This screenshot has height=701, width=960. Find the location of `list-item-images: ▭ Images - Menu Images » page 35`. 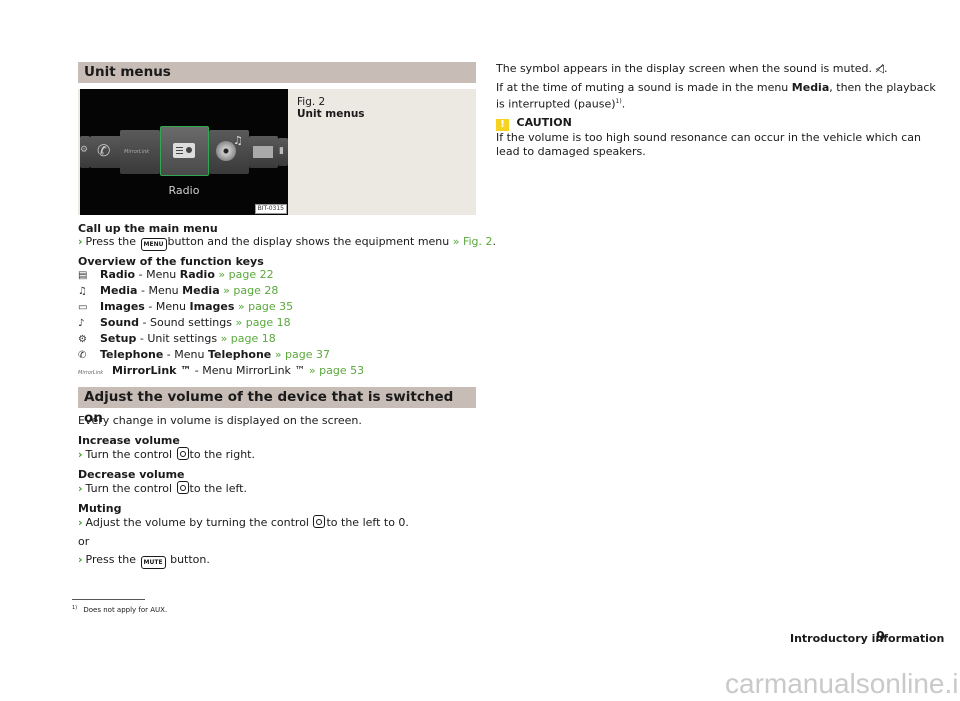

list-item-images: ▭ Images - Menu Images » page 35 is located at coordinates (185, 307).